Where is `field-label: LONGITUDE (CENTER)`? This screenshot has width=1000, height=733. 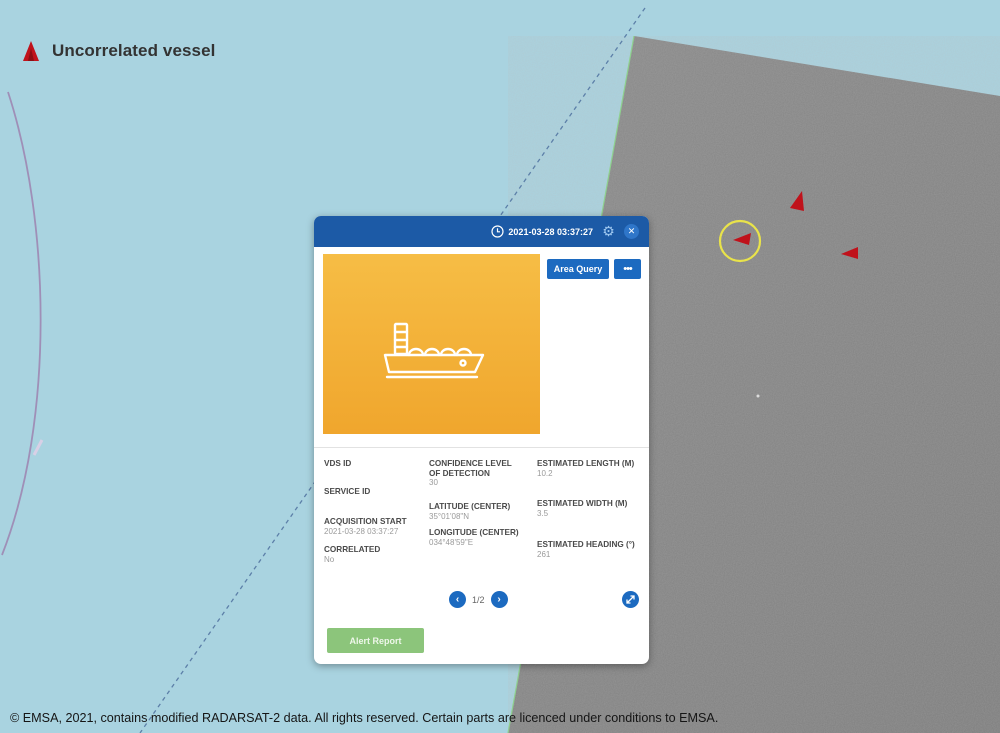 field-label: LONGITUDE (CENTER) is located at coordinates (474, 532).